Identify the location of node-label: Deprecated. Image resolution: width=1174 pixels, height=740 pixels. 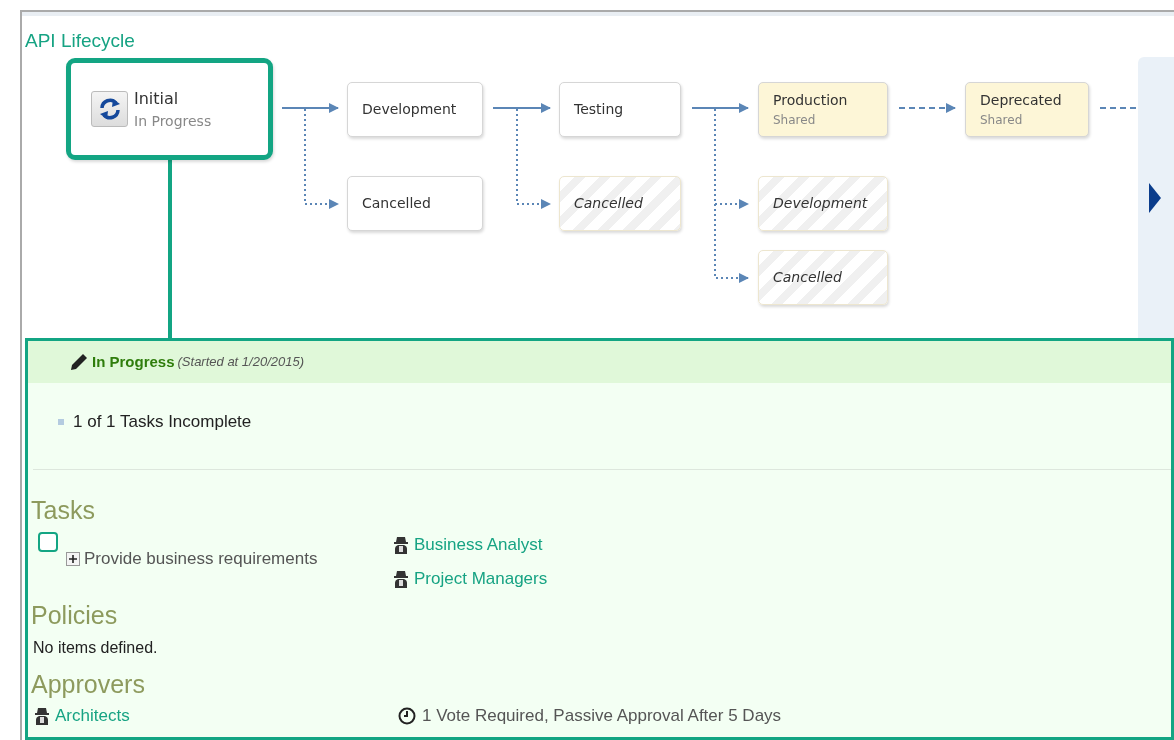
(1021, 100).